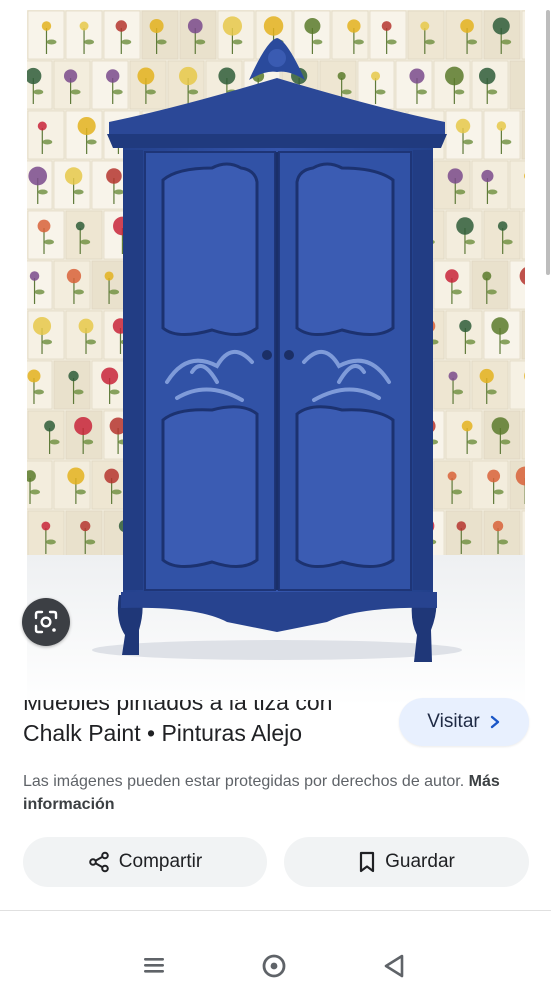 The width and height of the screenshot is (551, 1000). What do you see at coordinates (494, 722) in the screenshot?
I see `chevron-right-icon` at bounding box center [494, 722].